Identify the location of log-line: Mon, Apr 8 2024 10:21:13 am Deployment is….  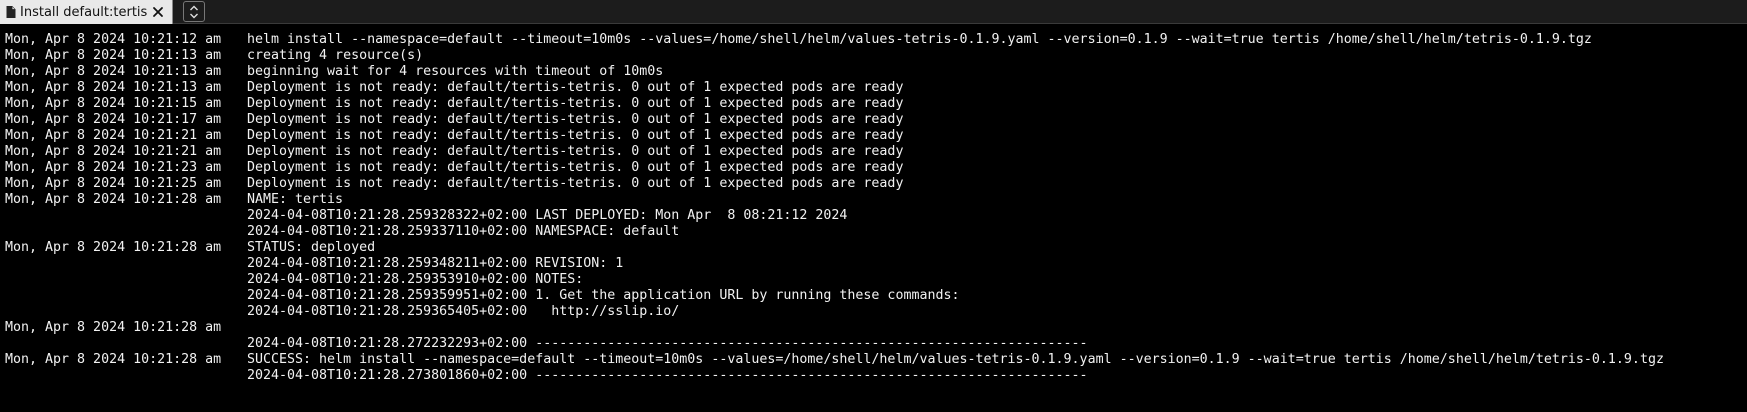
(876, 88).